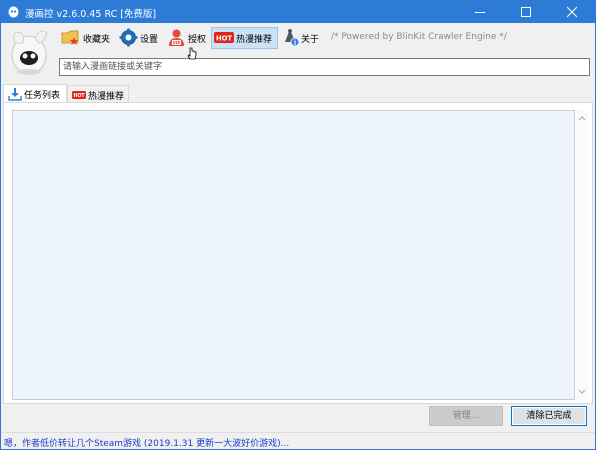 This screenshot has width=596, height=450. Describe the element at coordinates (582, 255) in the screenshot. I see `task-list-scrollbar` at that location.